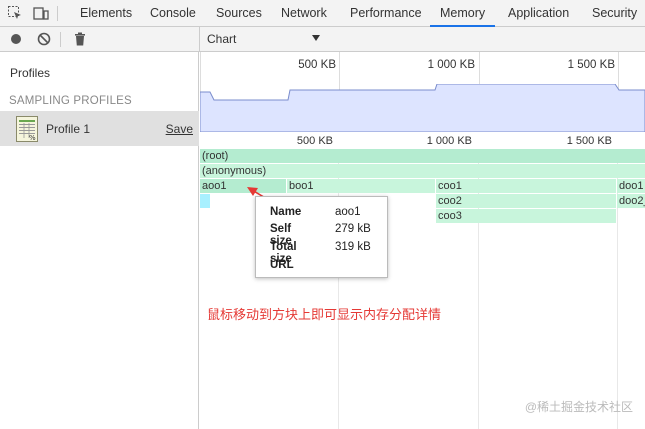 The image size is (645, 429). Describe the element at coordinates (348, 212) in the screenshot. I see `tooltip-value: aoo1` at that location.